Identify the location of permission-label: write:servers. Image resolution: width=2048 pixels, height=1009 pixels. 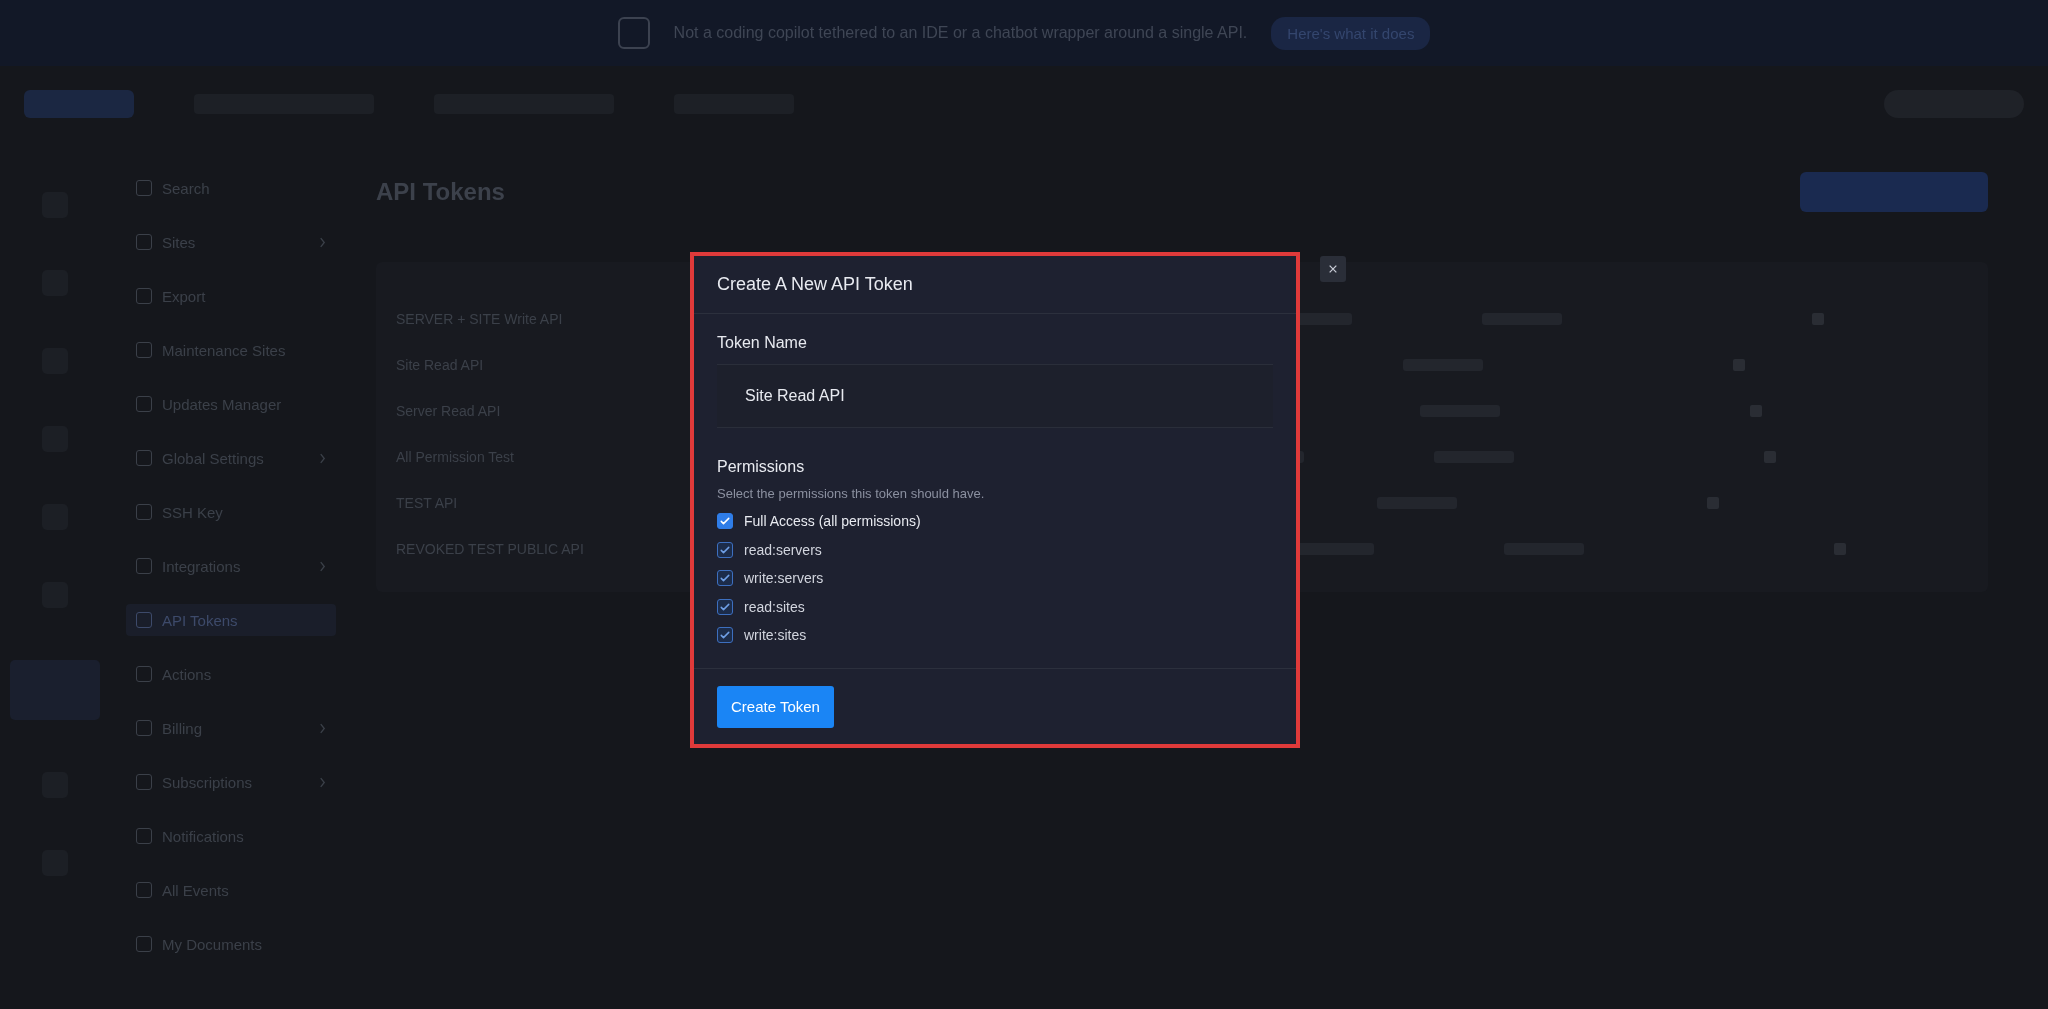
(784, 578).